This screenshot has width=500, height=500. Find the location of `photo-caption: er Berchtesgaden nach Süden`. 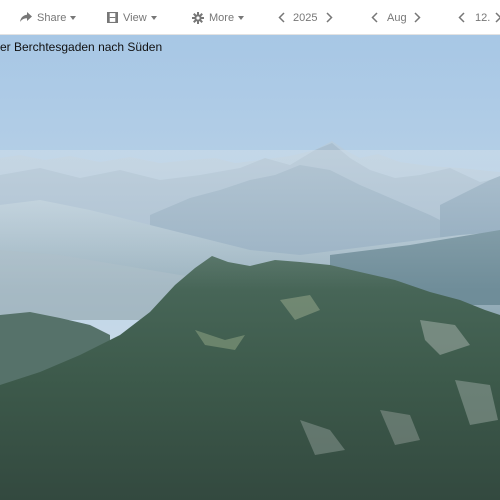

photo-caption: er Berchtesgaden nach Süden is located at coordinates (81, 47).